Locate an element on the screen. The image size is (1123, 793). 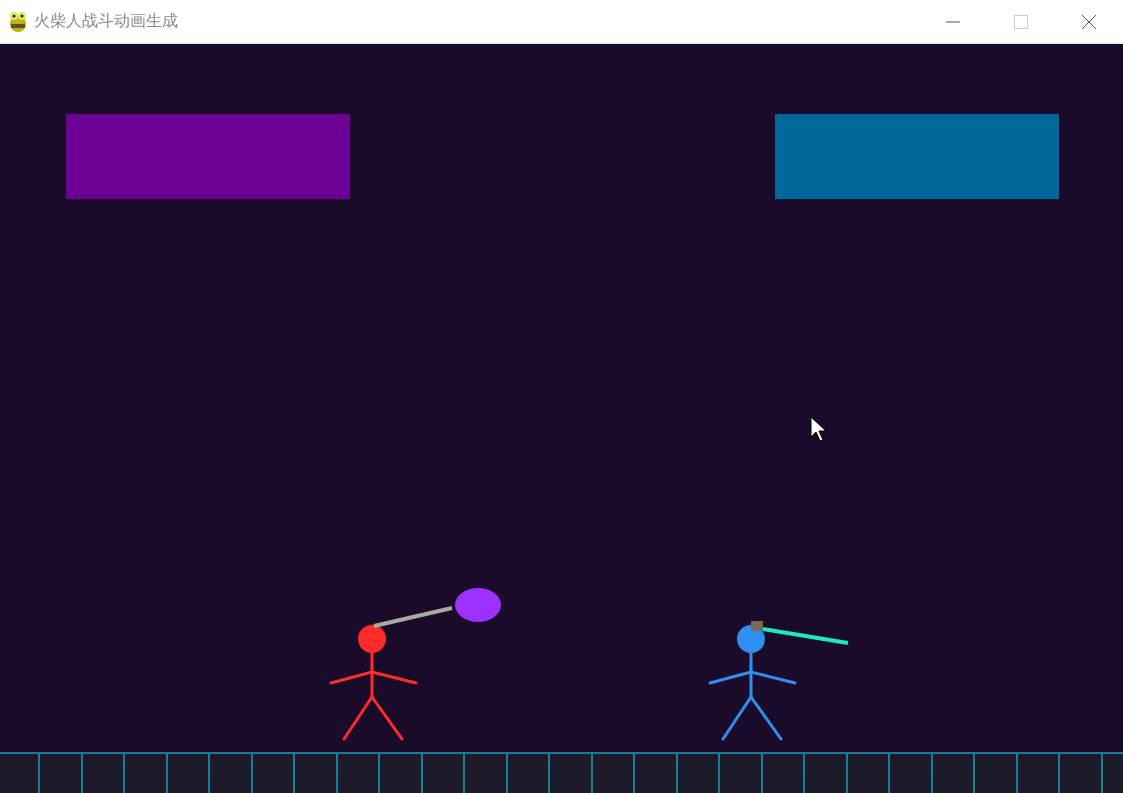
cursor-icon is located at coordinates (818, 429).